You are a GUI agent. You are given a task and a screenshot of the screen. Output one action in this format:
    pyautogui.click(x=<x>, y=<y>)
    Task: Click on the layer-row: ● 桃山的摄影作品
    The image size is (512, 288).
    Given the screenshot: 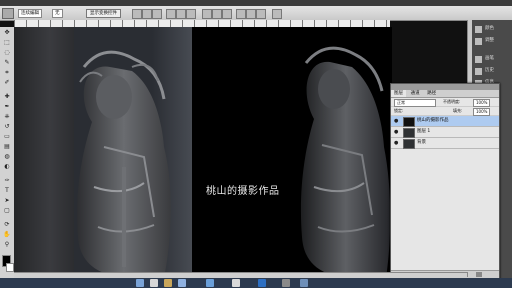 What is the action you would take?
    pyautogui.click(x=445, y=121)
    